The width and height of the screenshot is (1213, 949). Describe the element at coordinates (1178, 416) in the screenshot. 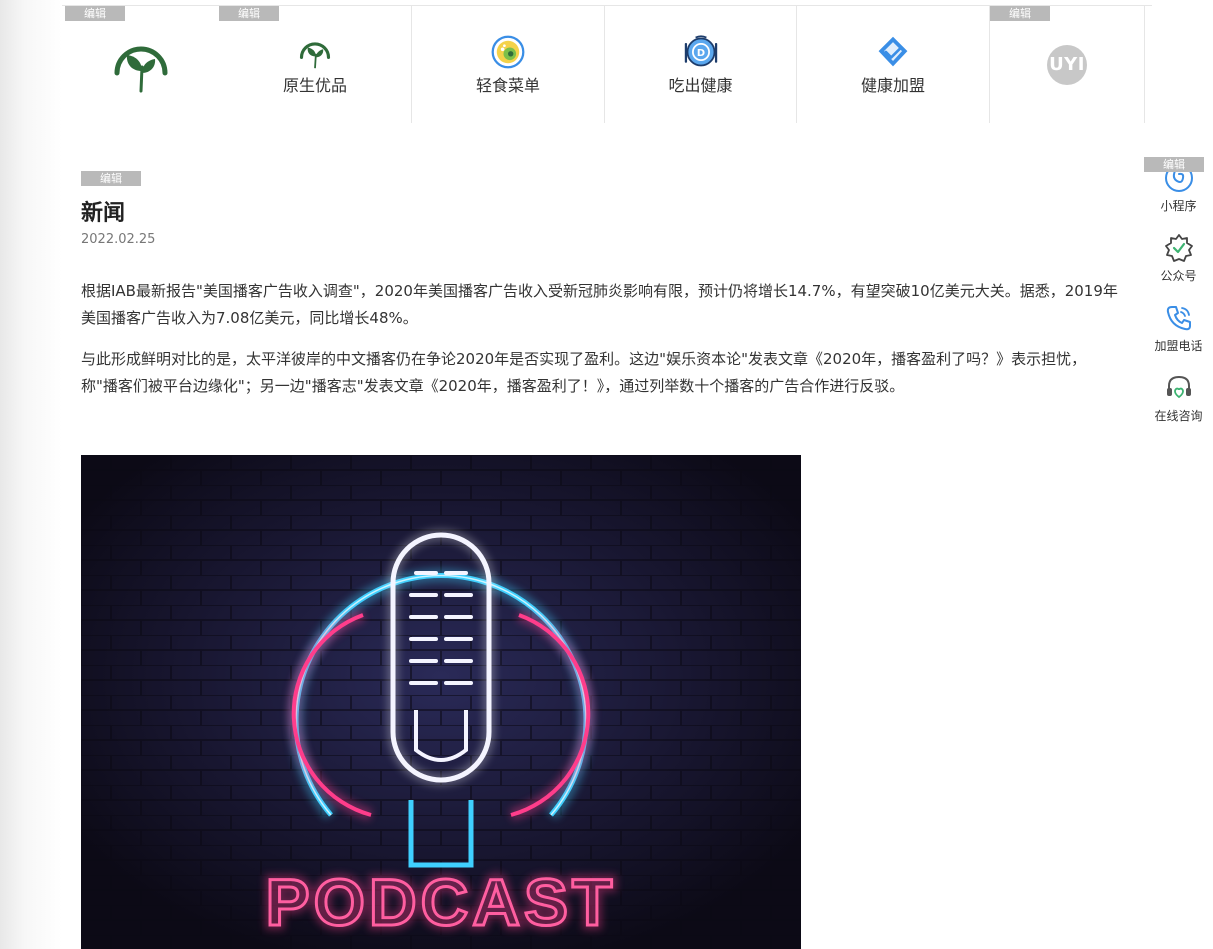

I see `sidebar-item-label: 在线咨询` at that location.